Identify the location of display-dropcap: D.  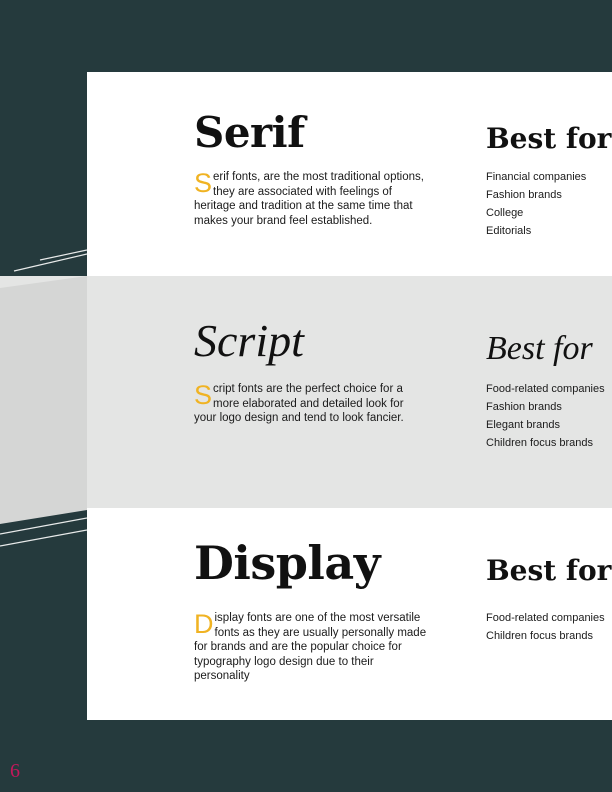
(204, 624).